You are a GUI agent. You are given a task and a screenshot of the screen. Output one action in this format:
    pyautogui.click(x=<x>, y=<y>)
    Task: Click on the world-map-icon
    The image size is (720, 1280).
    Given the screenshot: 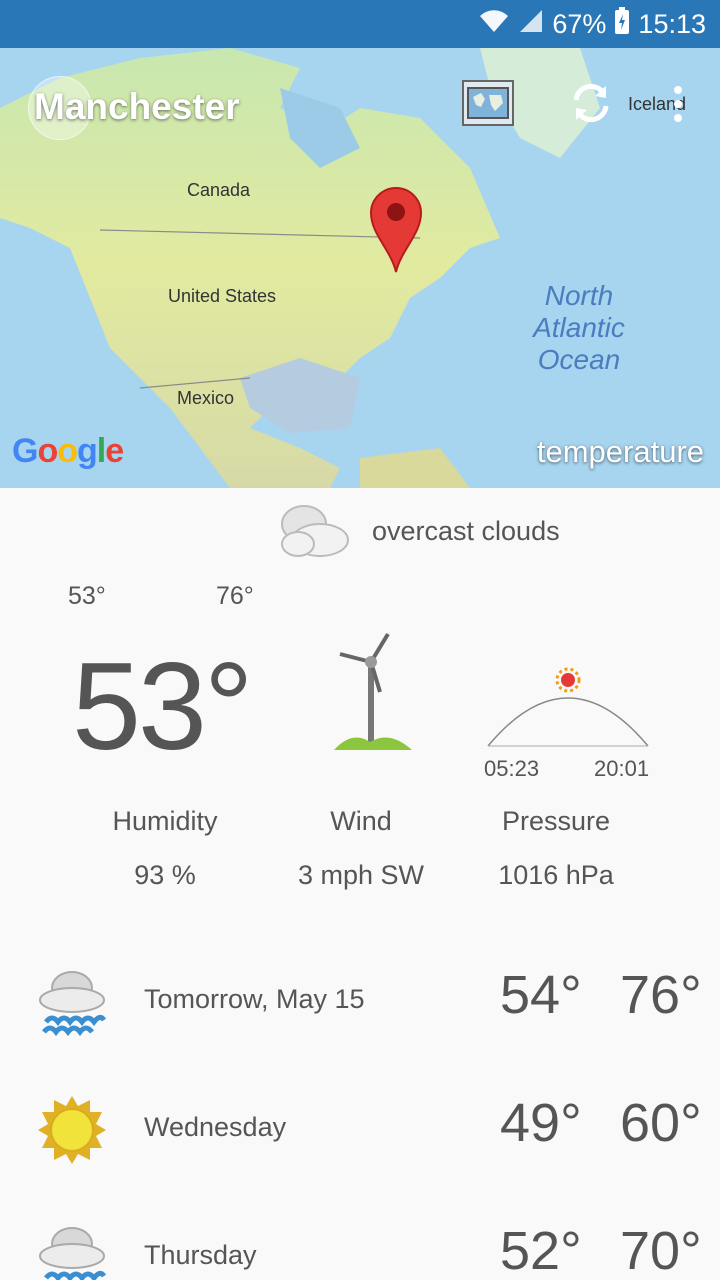 What is the action you would take?
    pyautogui.click(x=488, y=103)
    